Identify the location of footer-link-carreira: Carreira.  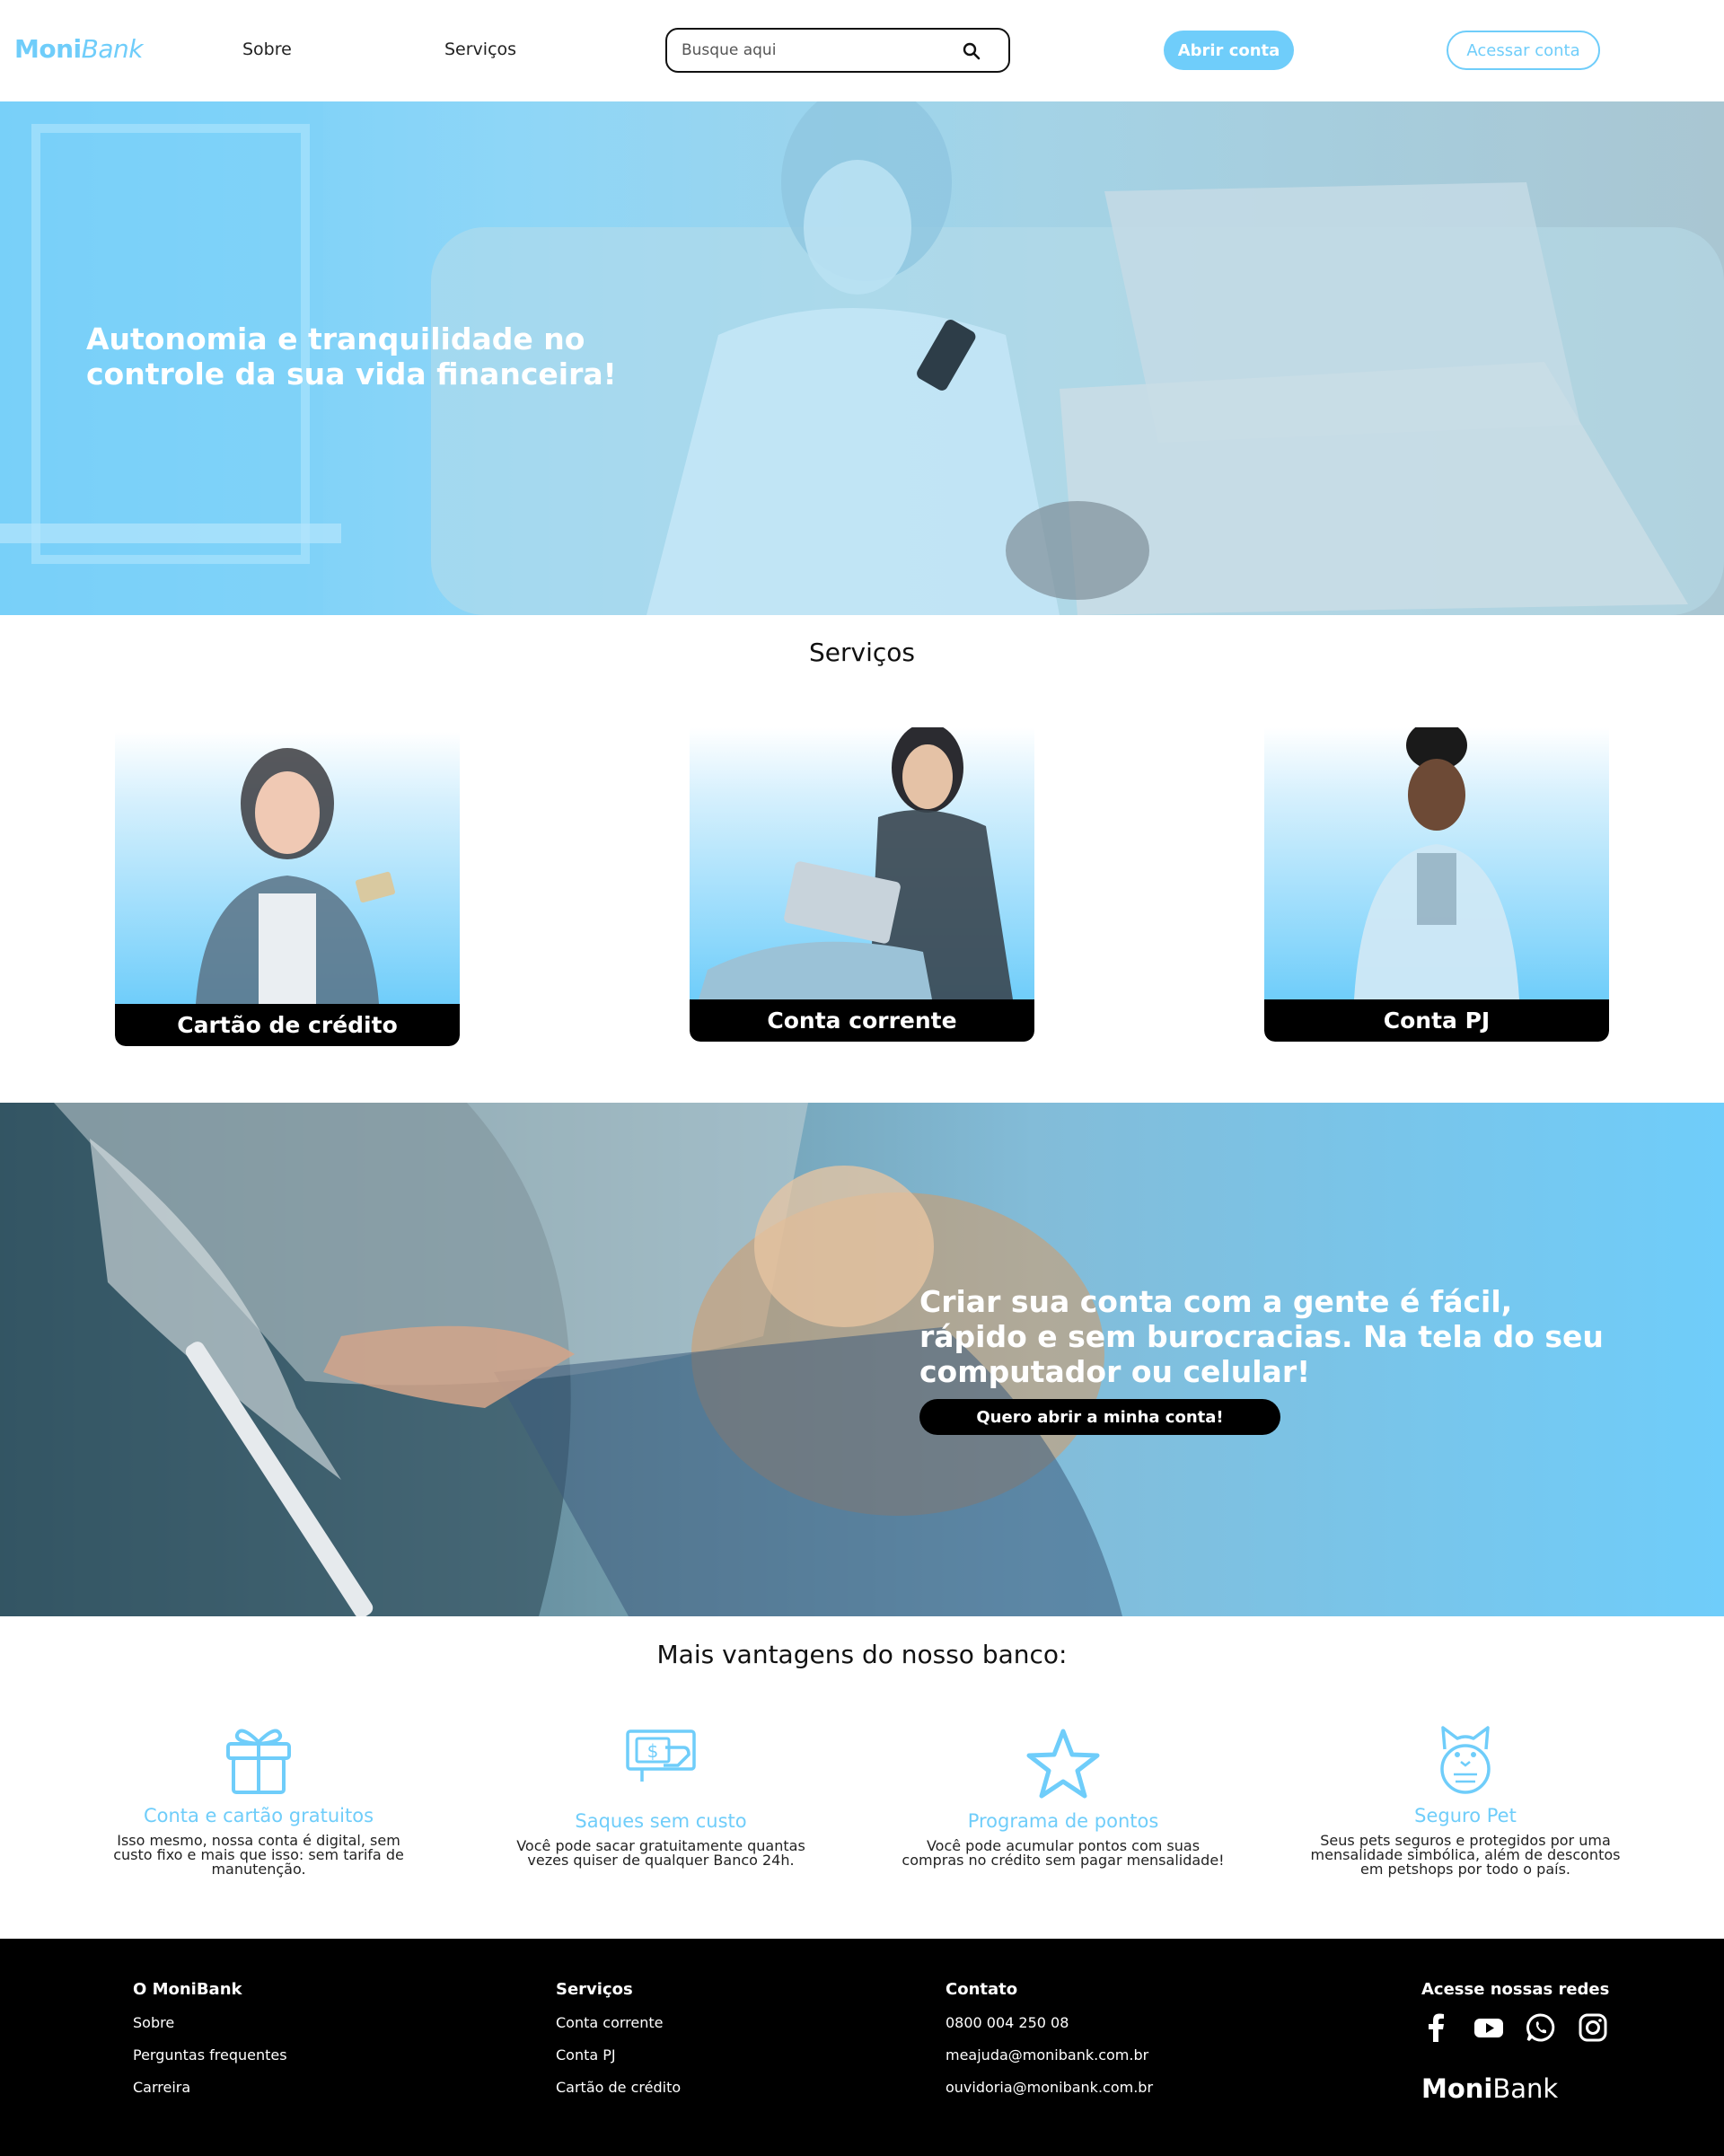
(210, 2087).